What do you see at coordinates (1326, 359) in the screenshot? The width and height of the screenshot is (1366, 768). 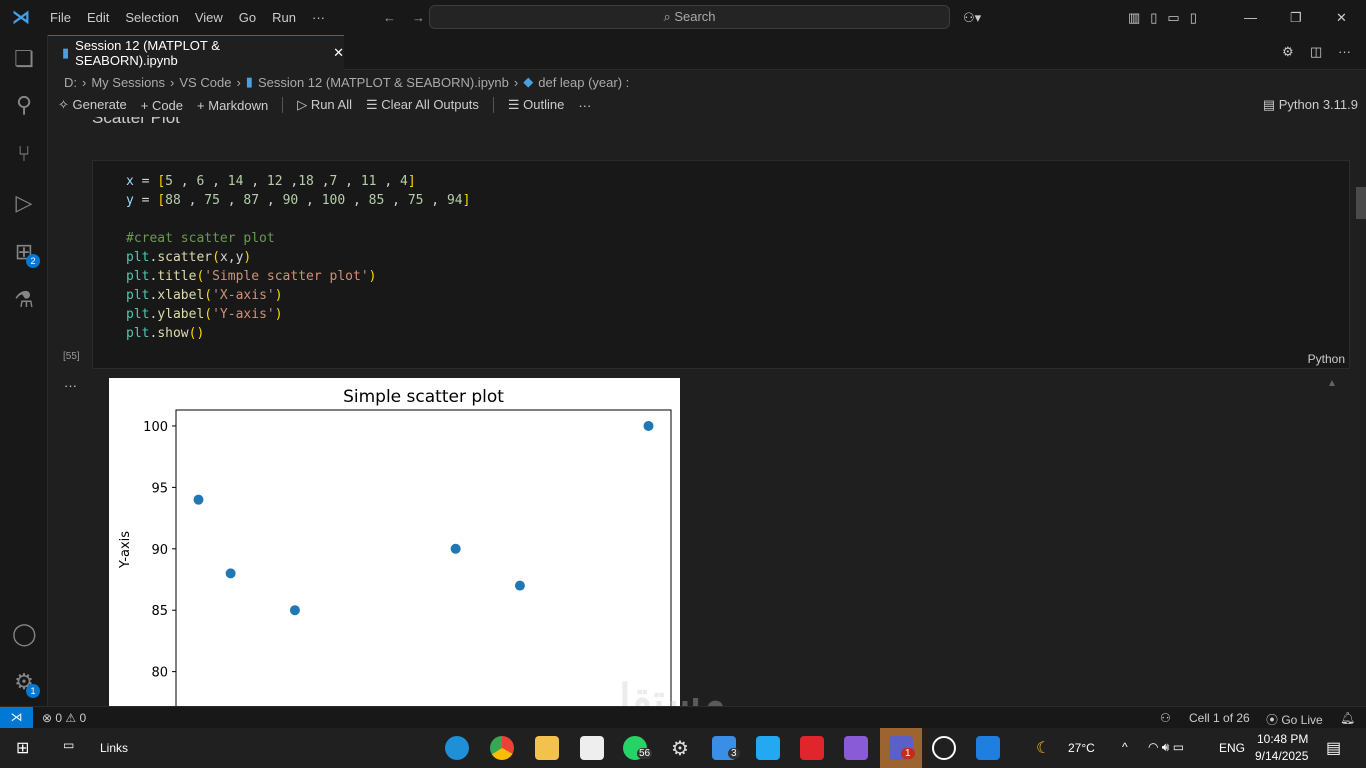 I see `cell-language: Python` at bounding box center [1326, 359].